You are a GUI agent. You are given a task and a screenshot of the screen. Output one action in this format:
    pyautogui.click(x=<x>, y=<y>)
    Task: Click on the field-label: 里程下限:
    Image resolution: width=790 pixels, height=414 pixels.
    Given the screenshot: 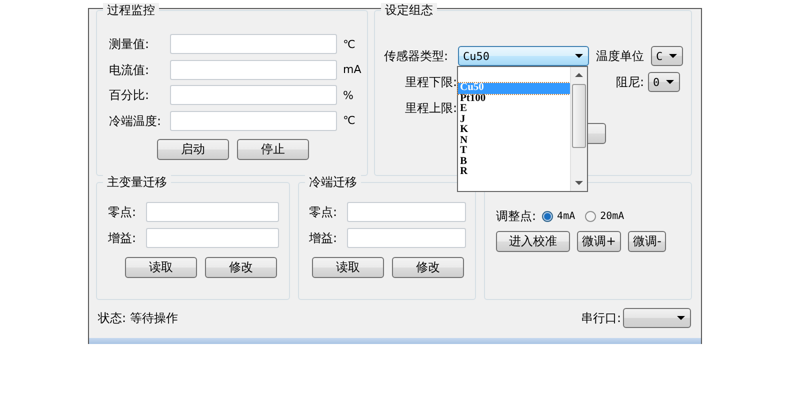 What is the action you would take?
    pyautogui.click(x=430, y=82)
    